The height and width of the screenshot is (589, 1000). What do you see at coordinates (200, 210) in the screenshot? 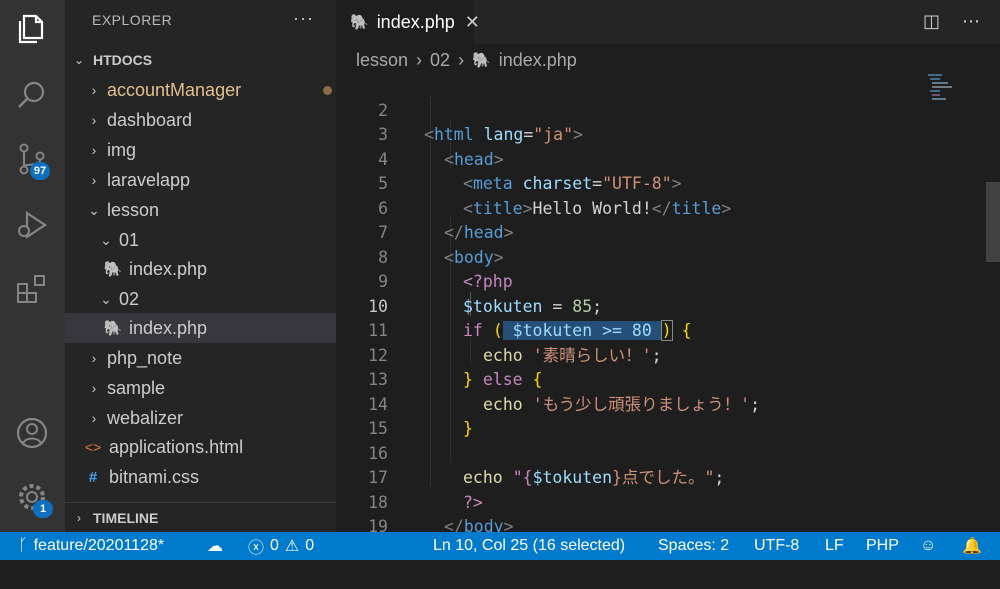
I see `tree-item-lesson: ⌄ lesson` at bounding box center [200, 210].